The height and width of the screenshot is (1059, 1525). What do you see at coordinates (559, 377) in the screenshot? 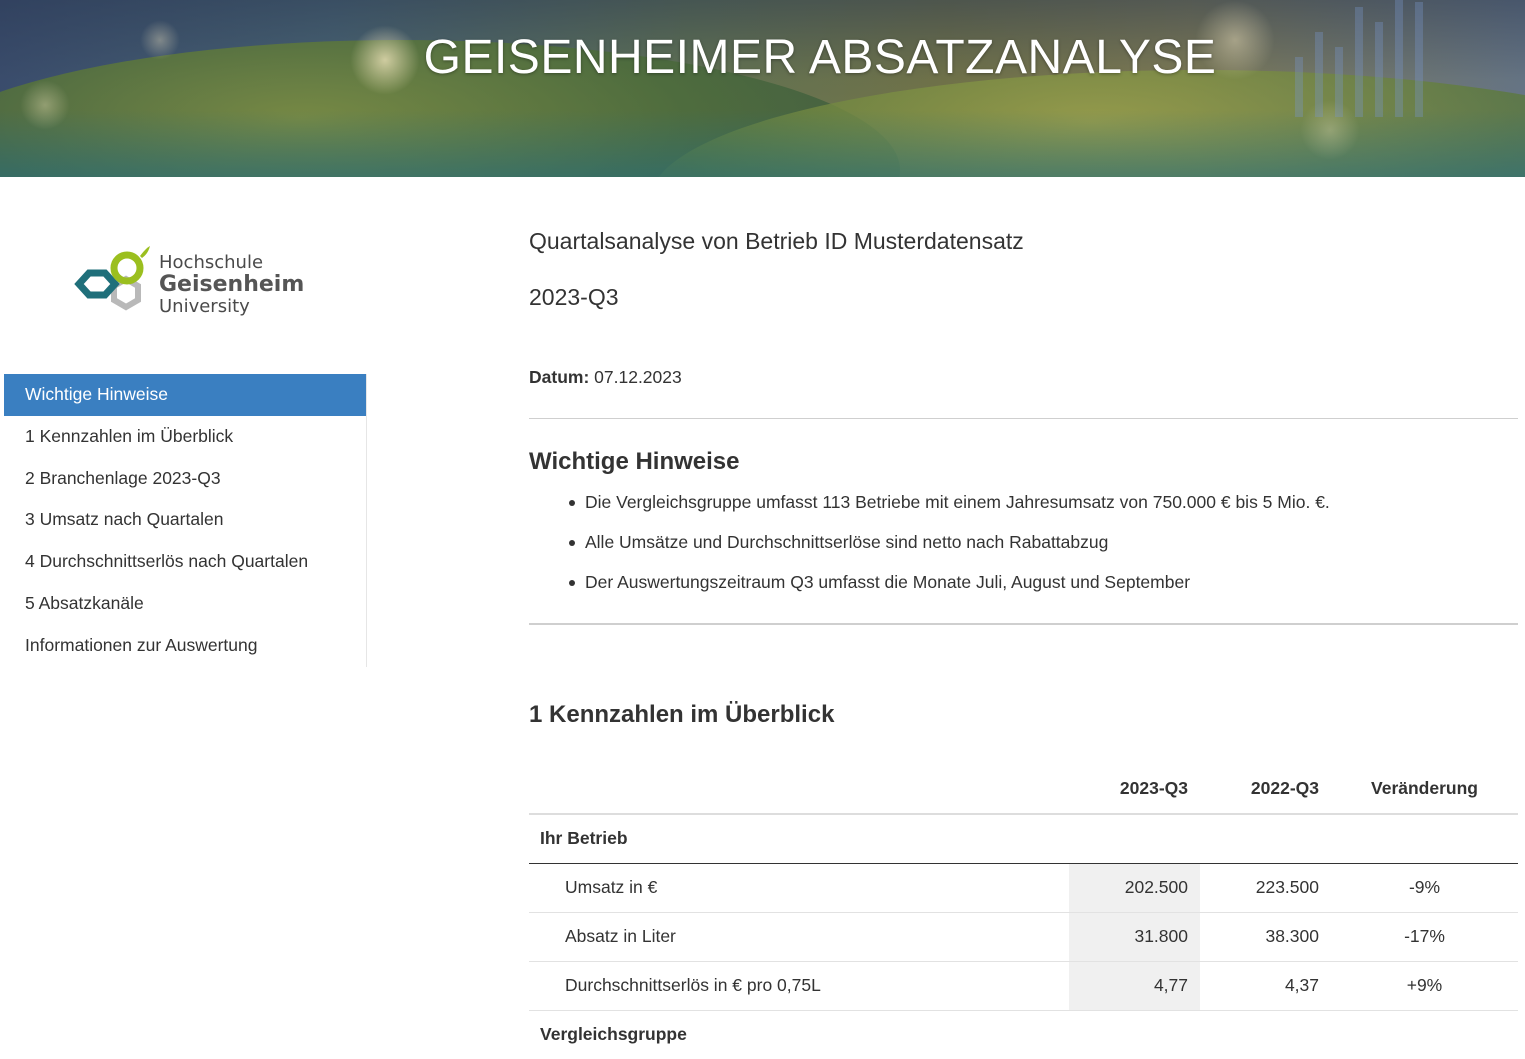
I see `date-label: Datum:` at bounding box center [559, 377].